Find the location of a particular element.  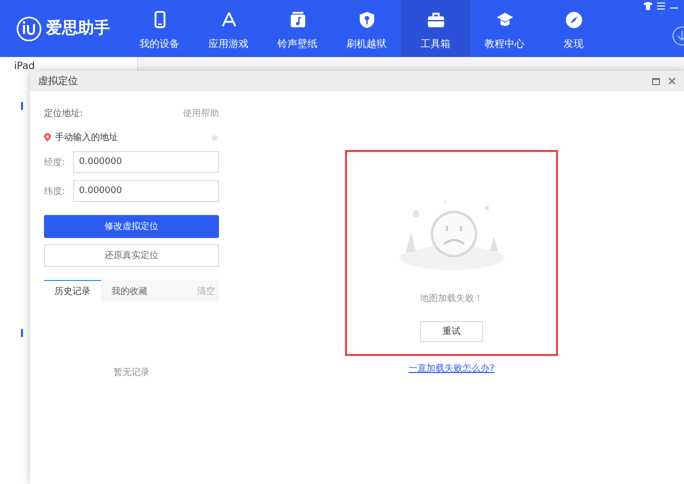

device-name: iPad is located at coordinates (24, 66).